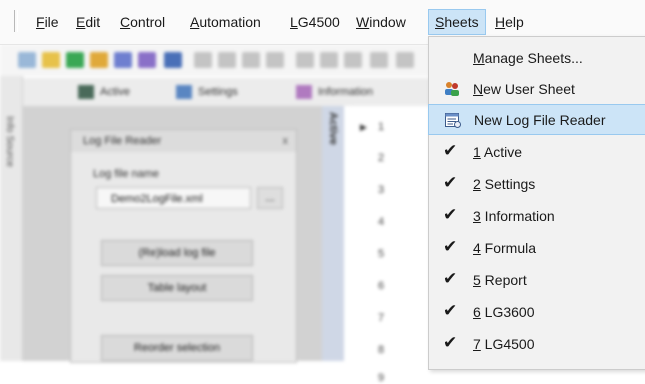 The image size is (645, 384). I want to click on open-icon, so click(51, 60).